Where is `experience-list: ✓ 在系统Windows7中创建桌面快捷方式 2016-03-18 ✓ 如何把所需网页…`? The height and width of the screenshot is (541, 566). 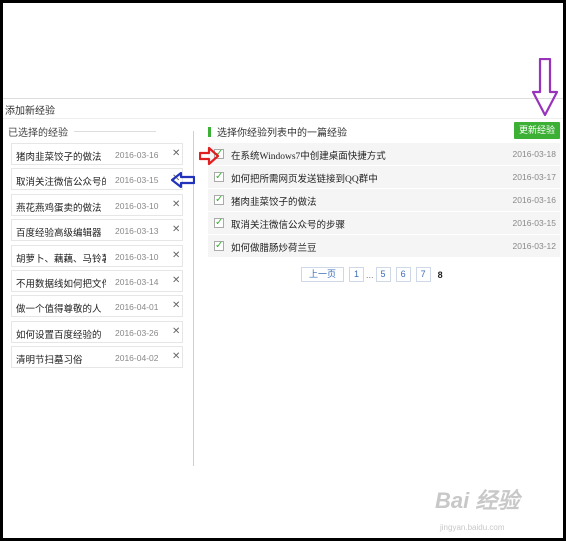
experience-list: ✓ 在系统Windows7中创建桌面快捷方式 2016-03-18 ✓ 如何把所需网页… is located at coordinates (384, 200).